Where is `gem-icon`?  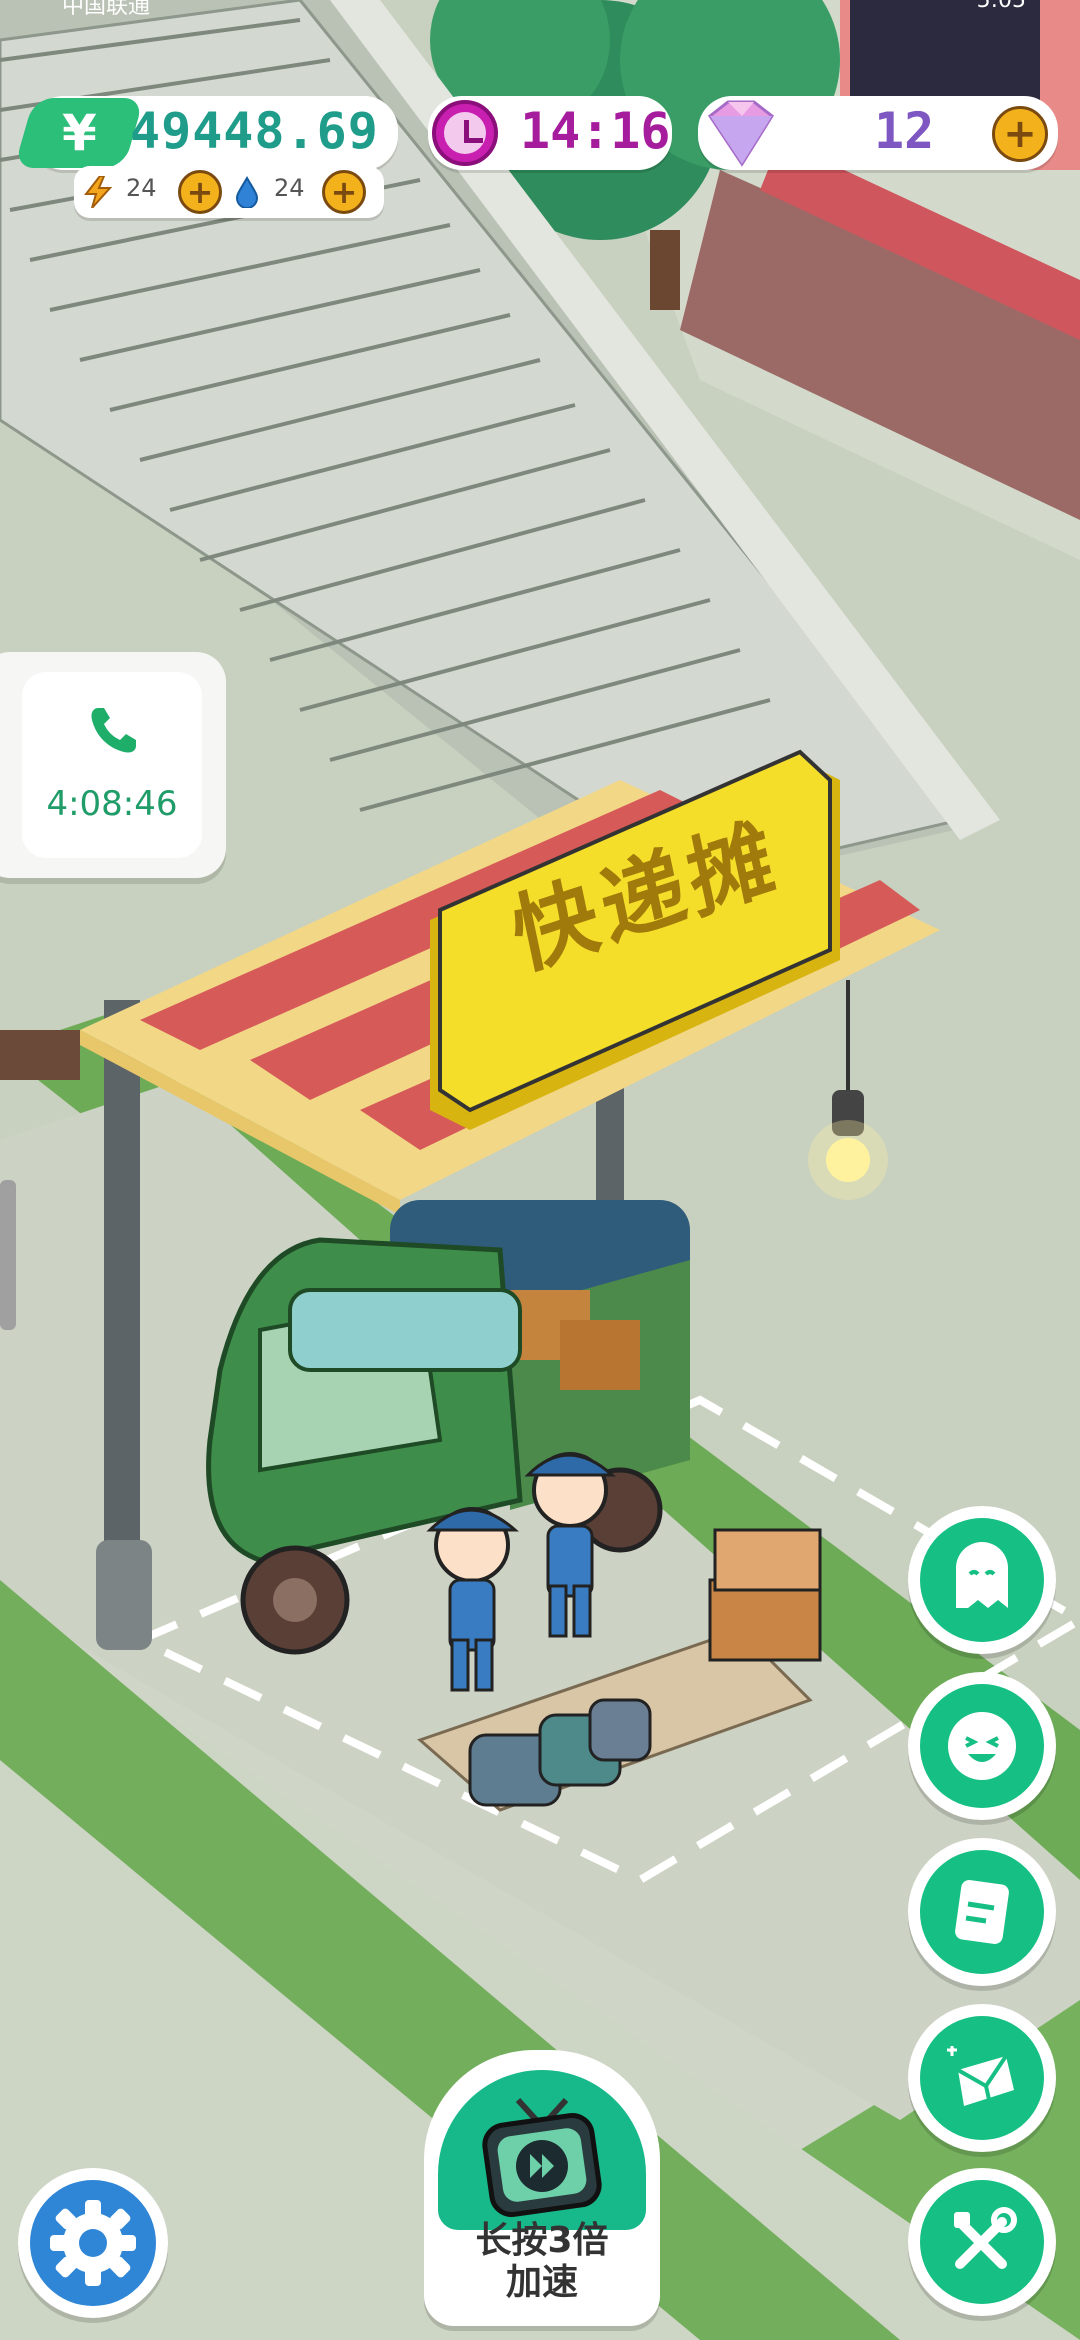 gem-icon is located at coordinates (740, 133).